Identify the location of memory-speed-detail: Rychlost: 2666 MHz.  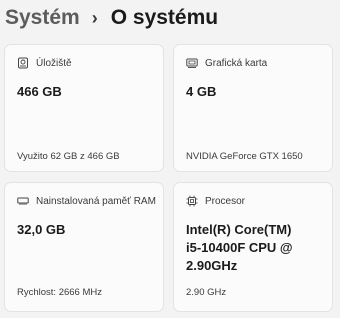
(60, 292).